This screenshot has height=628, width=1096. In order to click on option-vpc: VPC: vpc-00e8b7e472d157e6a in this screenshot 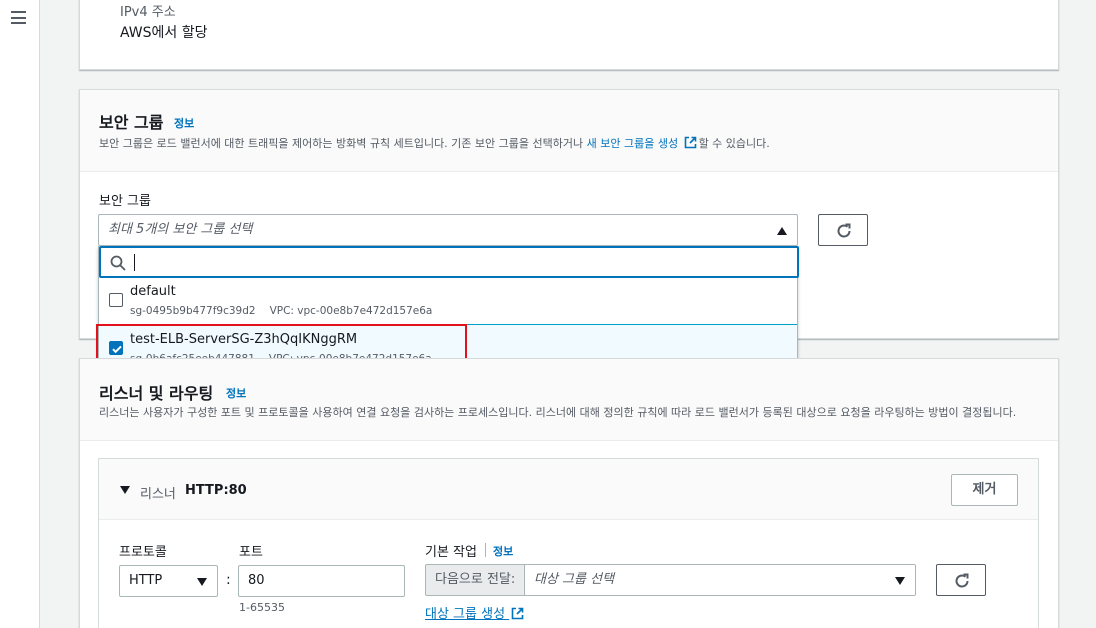, I will do `click(351, 311)`.